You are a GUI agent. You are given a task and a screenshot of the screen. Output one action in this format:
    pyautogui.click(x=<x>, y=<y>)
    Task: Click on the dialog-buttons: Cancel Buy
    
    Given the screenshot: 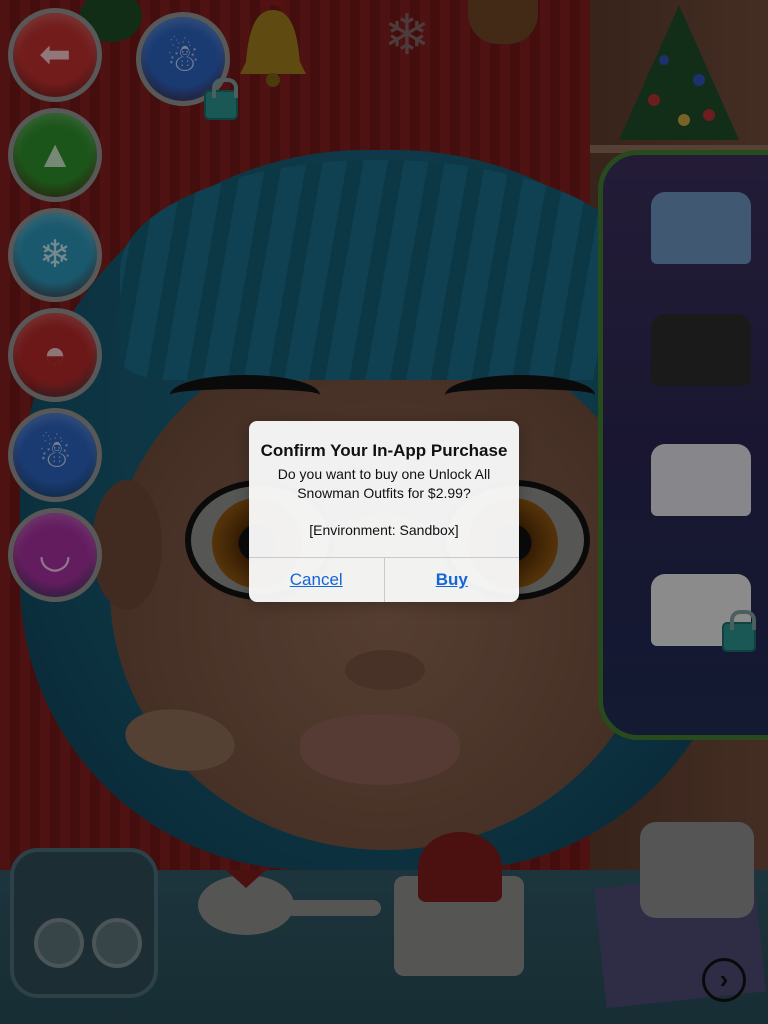 What is the action you would take?
    pyautogui.click(x=384, y=579)
    